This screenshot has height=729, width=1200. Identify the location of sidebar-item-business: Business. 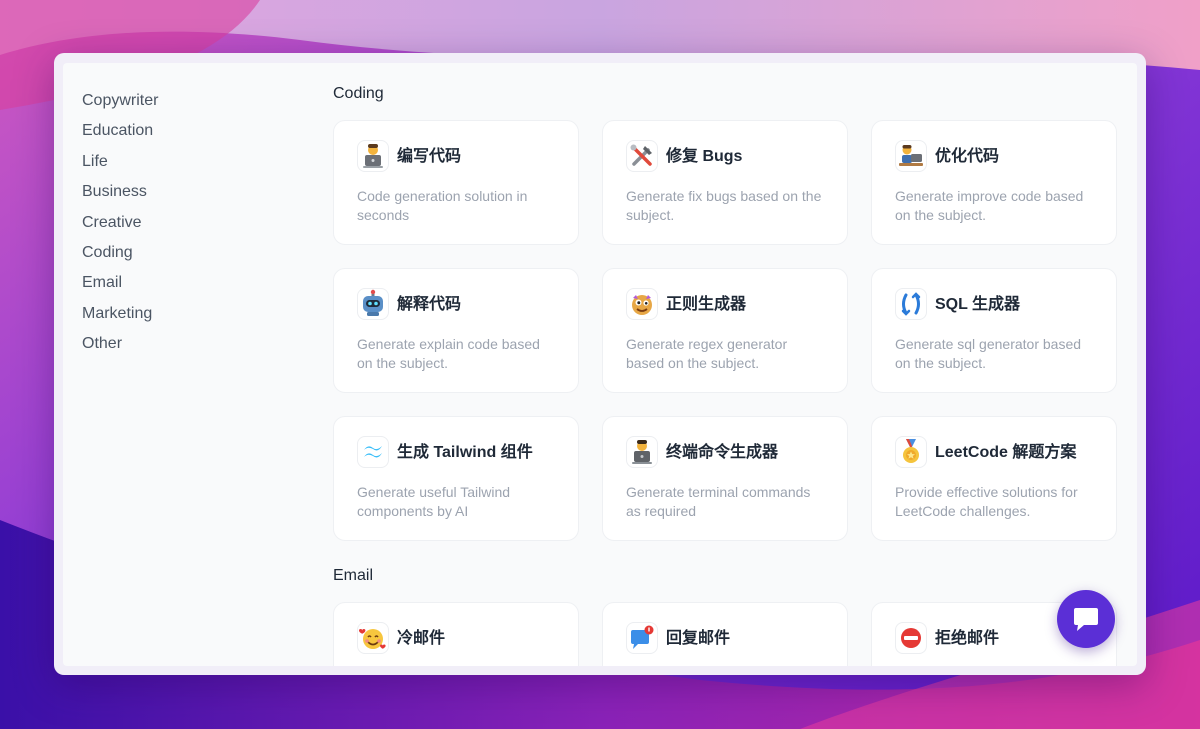
(182, 195).